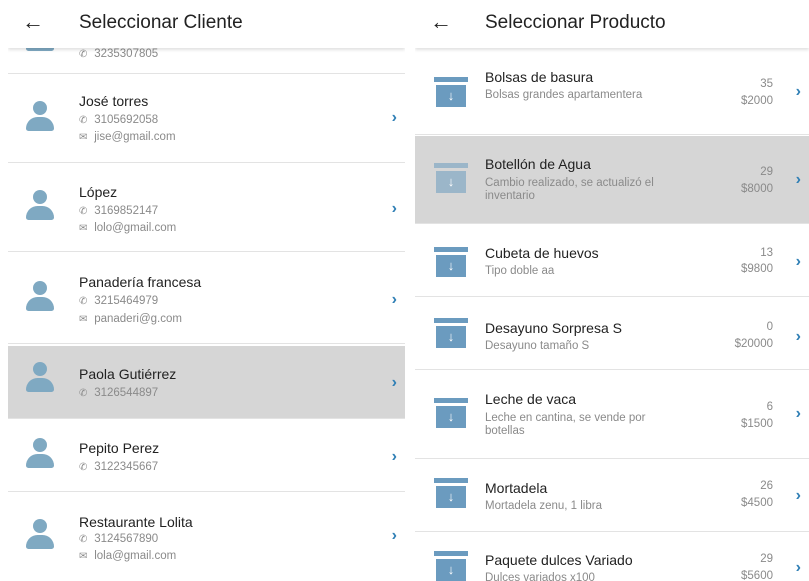  What do you see at coordinates (757, 101) in the screenshot?
I see `product-price: $2000` at bounding box center [757, 101].